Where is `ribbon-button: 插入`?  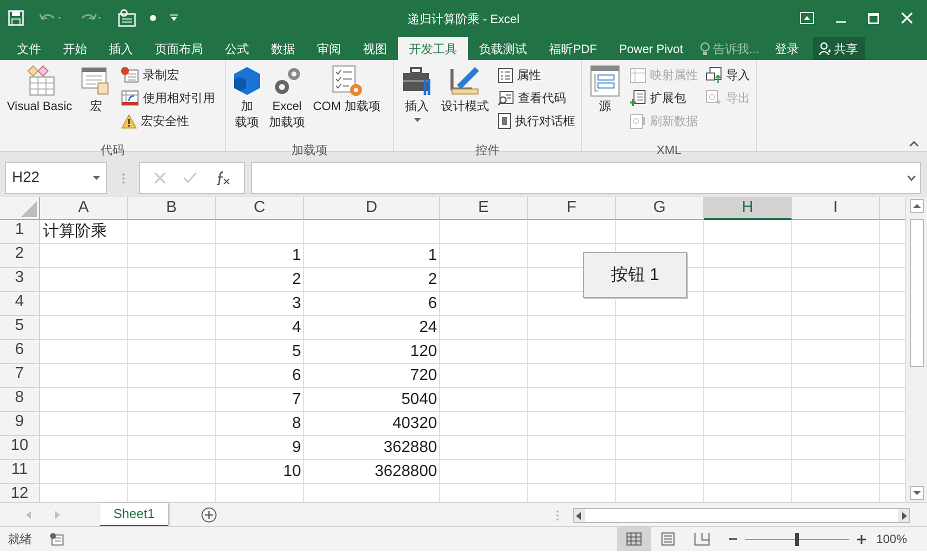
ribbon-button: 插入 is located at coordinates (417, 103).